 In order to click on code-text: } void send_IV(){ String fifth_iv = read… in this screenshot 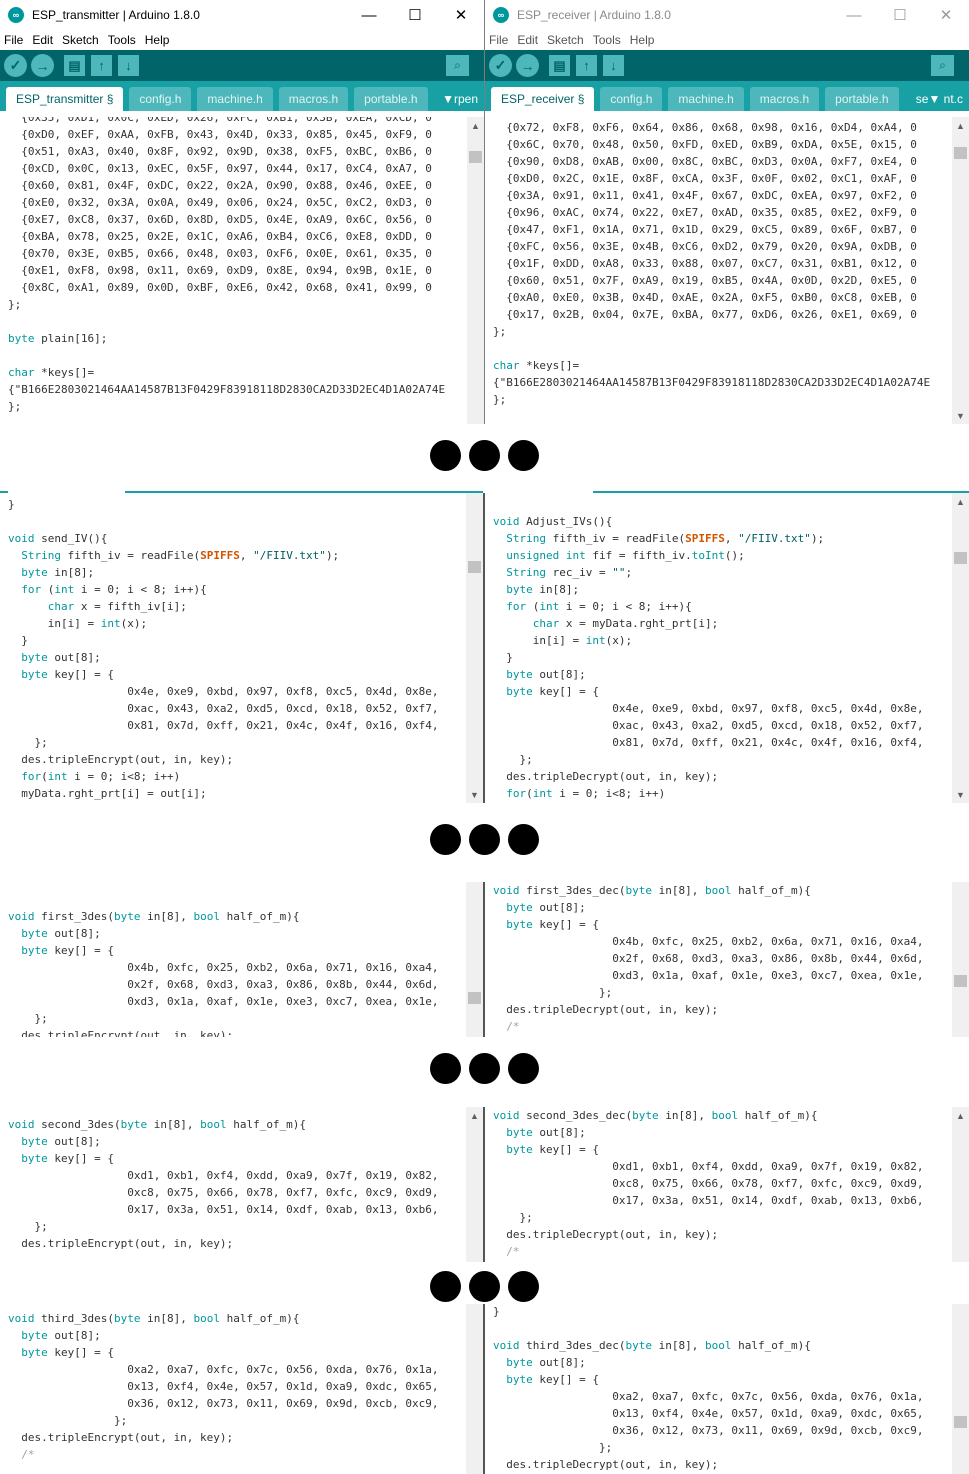, I will do `click(233, 647)`.